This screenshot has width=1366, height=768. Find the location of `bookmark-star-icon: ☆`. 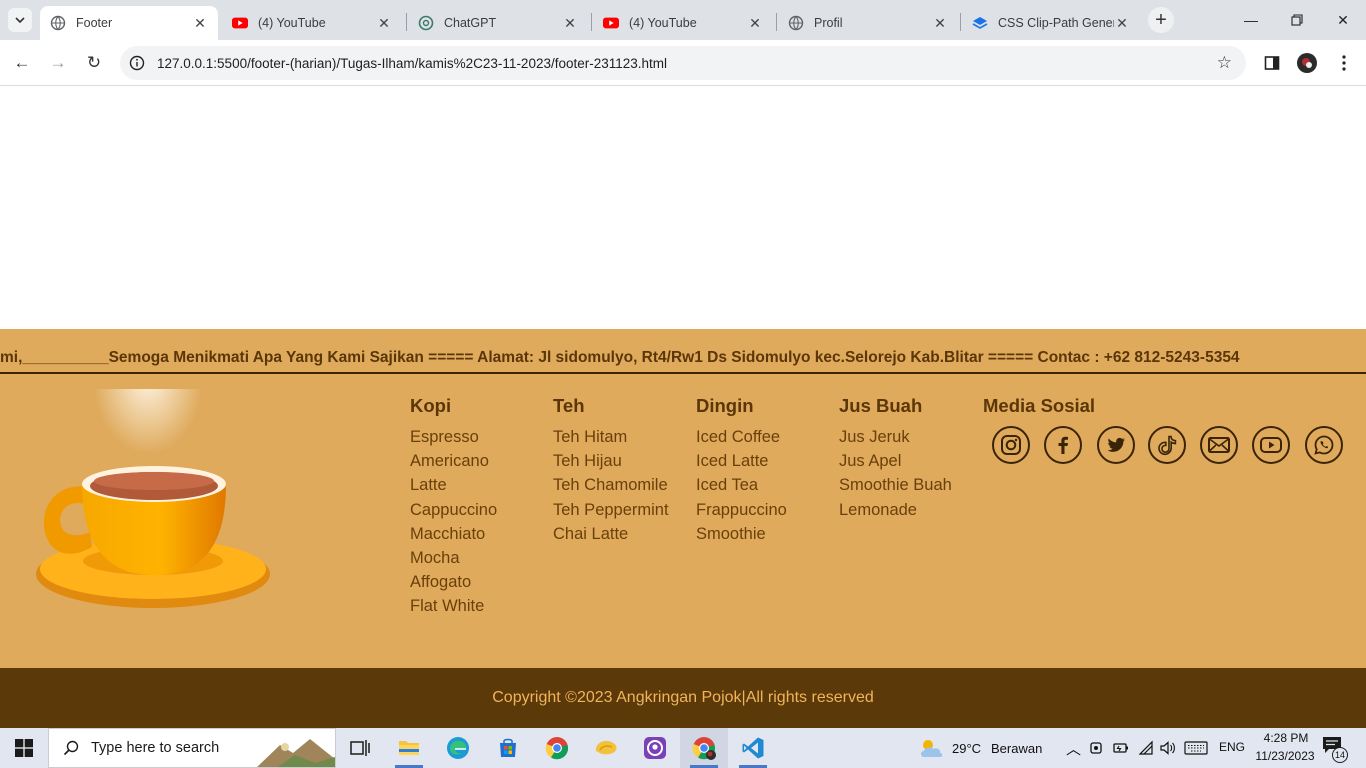

bookmark-star-icon: ☆ is located at coordinates (1224, 63).